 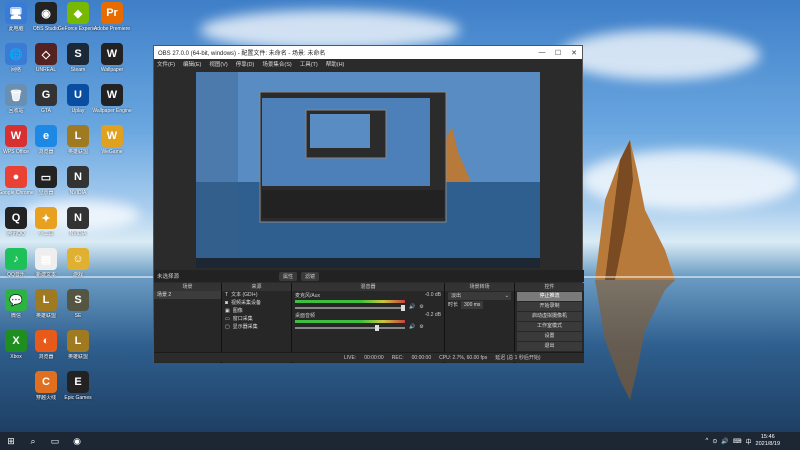 I want to click on menu-file: 文件(F), so click(x=166, y=64).